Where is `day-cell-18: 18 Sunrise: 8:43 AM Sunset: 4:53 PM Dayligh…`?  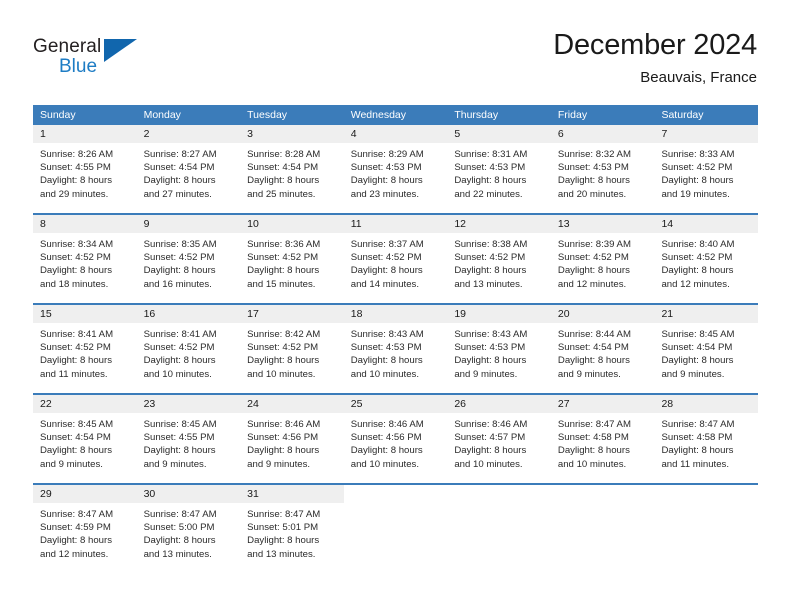 day-cell-18: 18 Sunrise: 8:43 AM Sunset: 4:53 PM Dayligh… is located at coordinates (395, 342).